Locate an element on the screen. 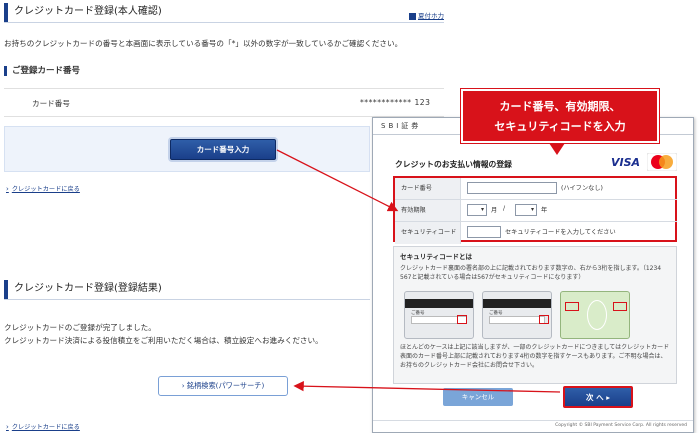 The image size is (700, 433). arrow-to-result is located at coordinates (427, 386).